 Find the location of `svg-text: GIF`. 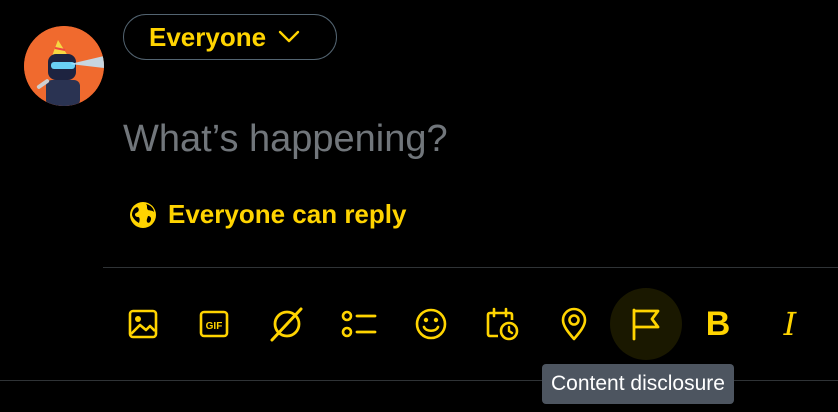

svg-text: GIF is located at coordinates (214, 326).